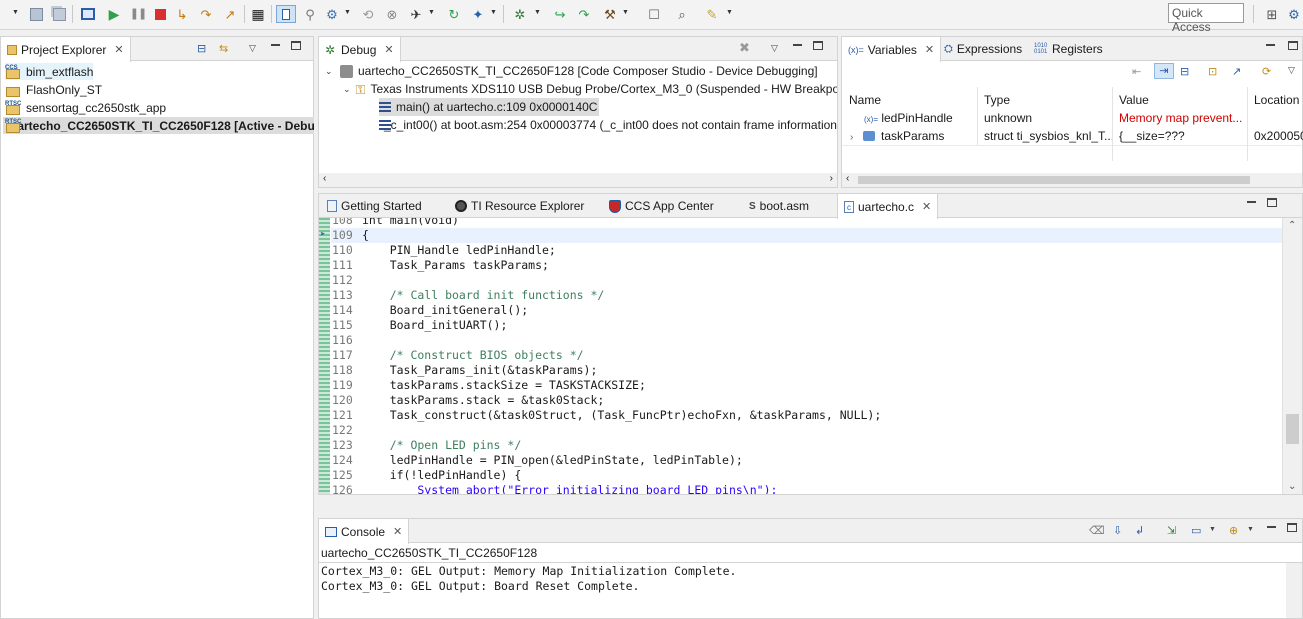 This screenshot has height=619, width=1303. Describe the element at coordinates (1266, 71) in the screenshot. I see `refresh-icon: ⟳` at that location.